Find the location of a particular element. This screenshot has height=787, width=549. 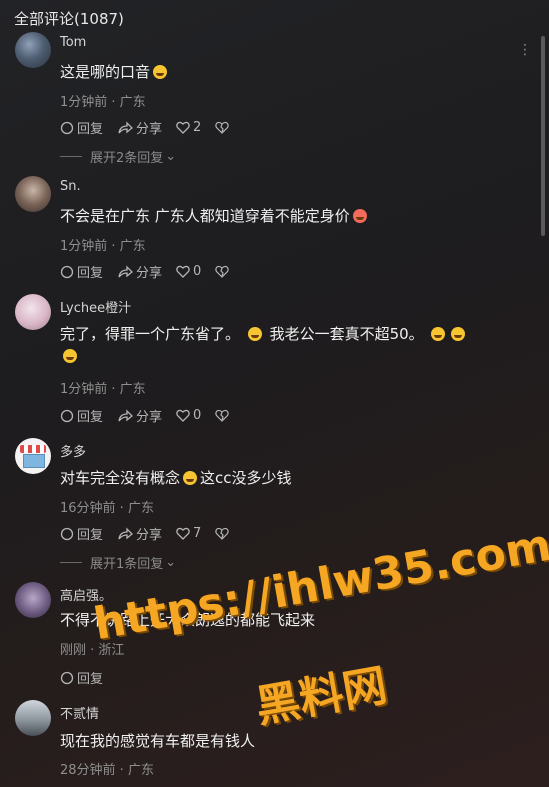

dizzy-emoji-icon is located at coordinates (190, 478).